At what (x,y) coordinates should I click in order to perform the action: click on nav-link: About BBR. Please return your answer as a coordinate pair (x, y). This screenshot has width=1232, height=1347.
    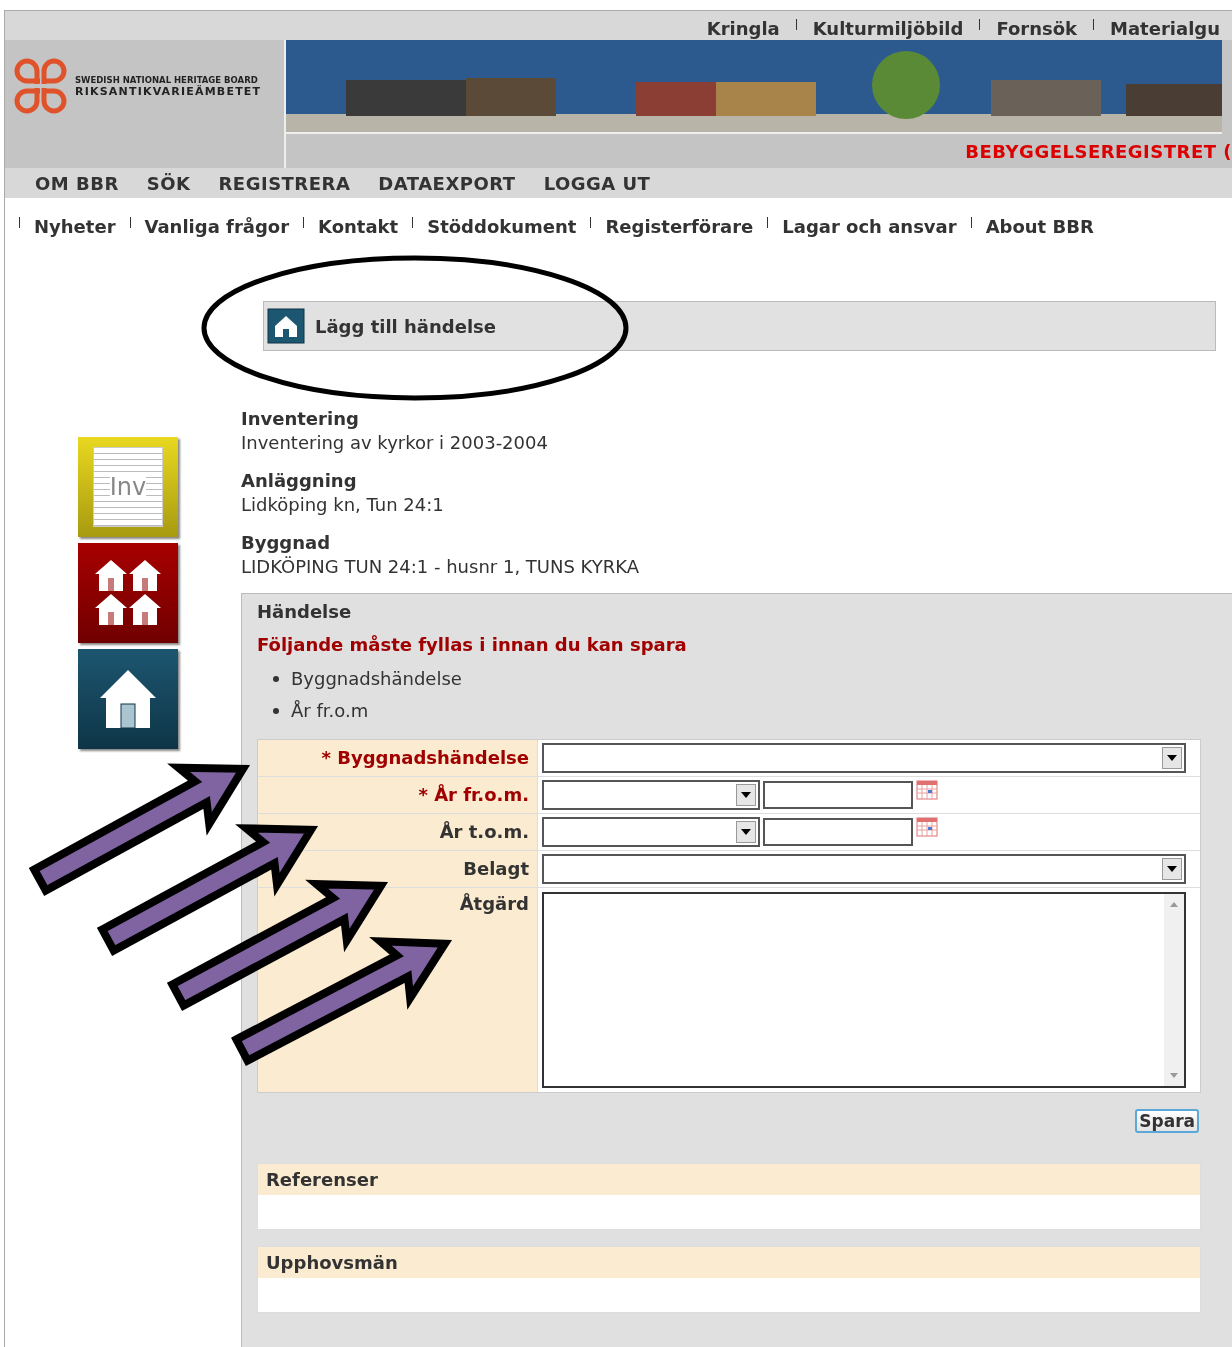
    Looking at the image, I should click on (1039, 226).